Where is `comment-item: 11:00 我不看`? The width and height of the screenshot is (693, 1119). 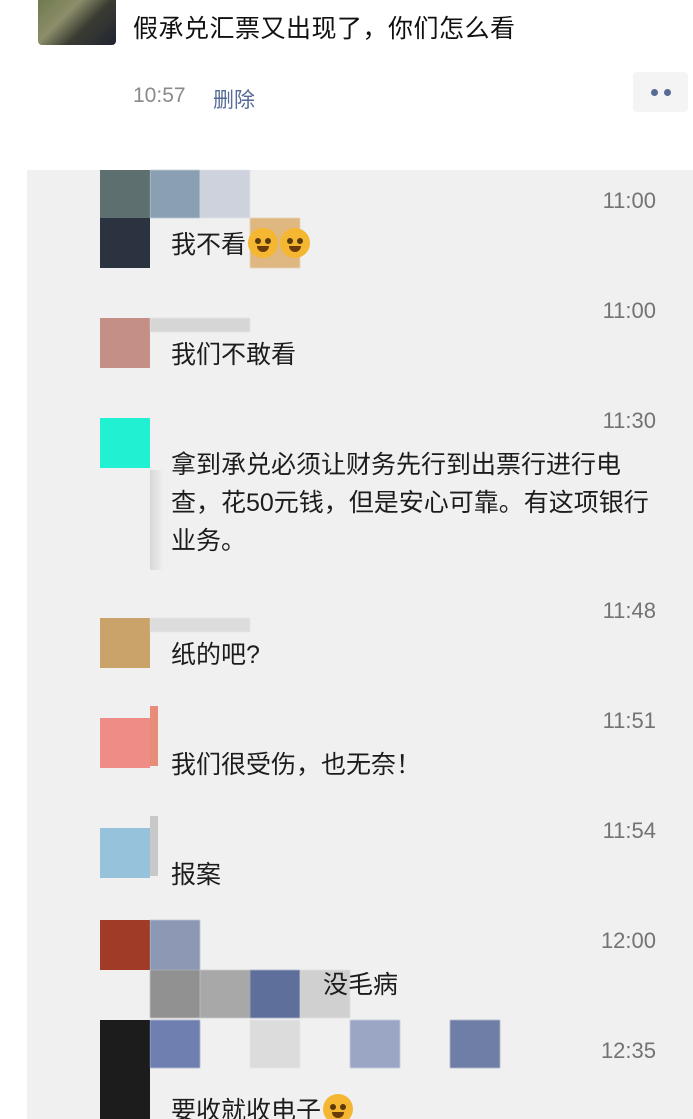 comment-item: 11:00 我不看 is located at coordinates (360, 225).